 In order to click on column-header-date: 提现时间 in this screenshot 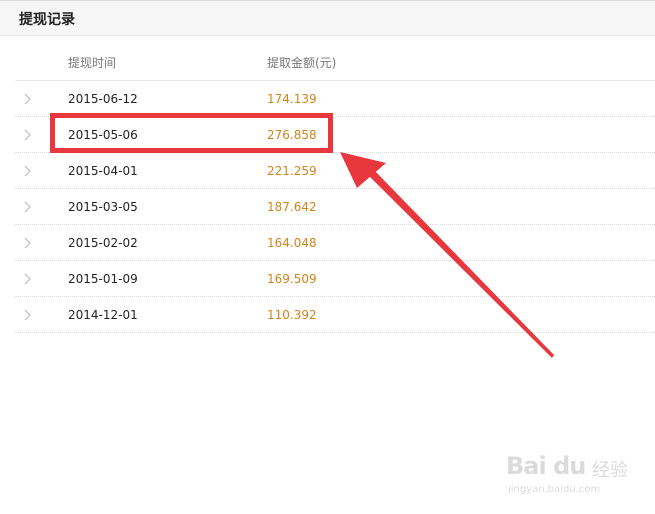, I will do `click(92, 63)`.